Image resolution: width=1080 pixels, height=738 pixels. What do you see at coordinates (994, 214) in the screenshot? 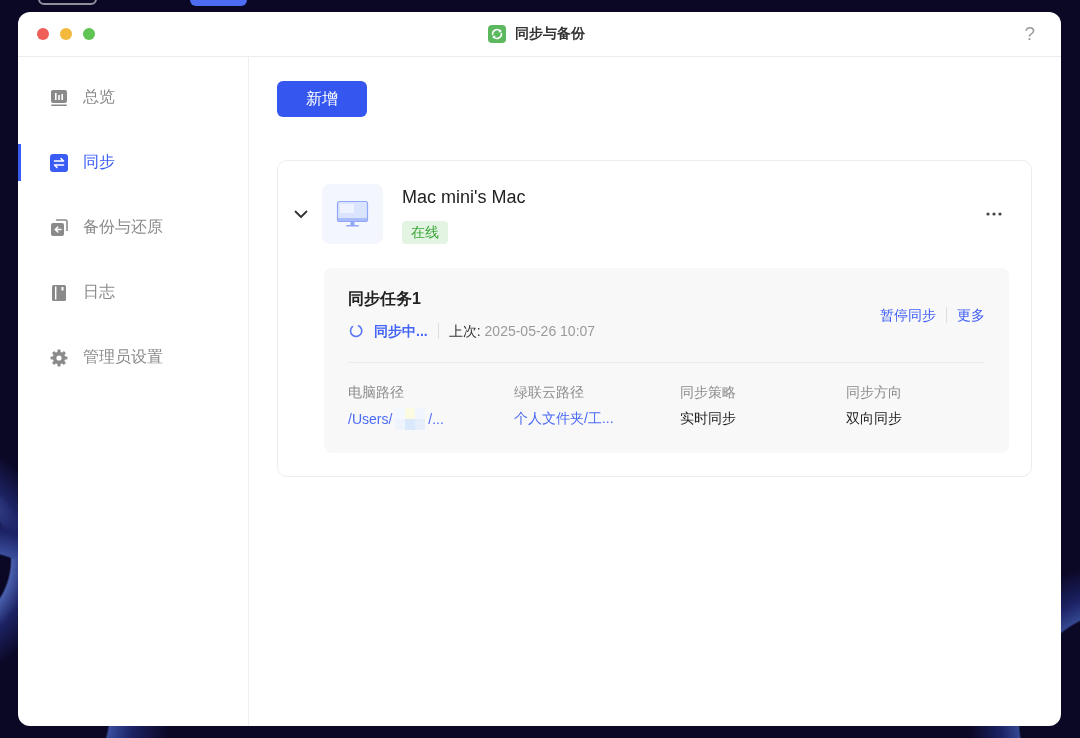
I see `more-icon` at bounding box center [994, 214].